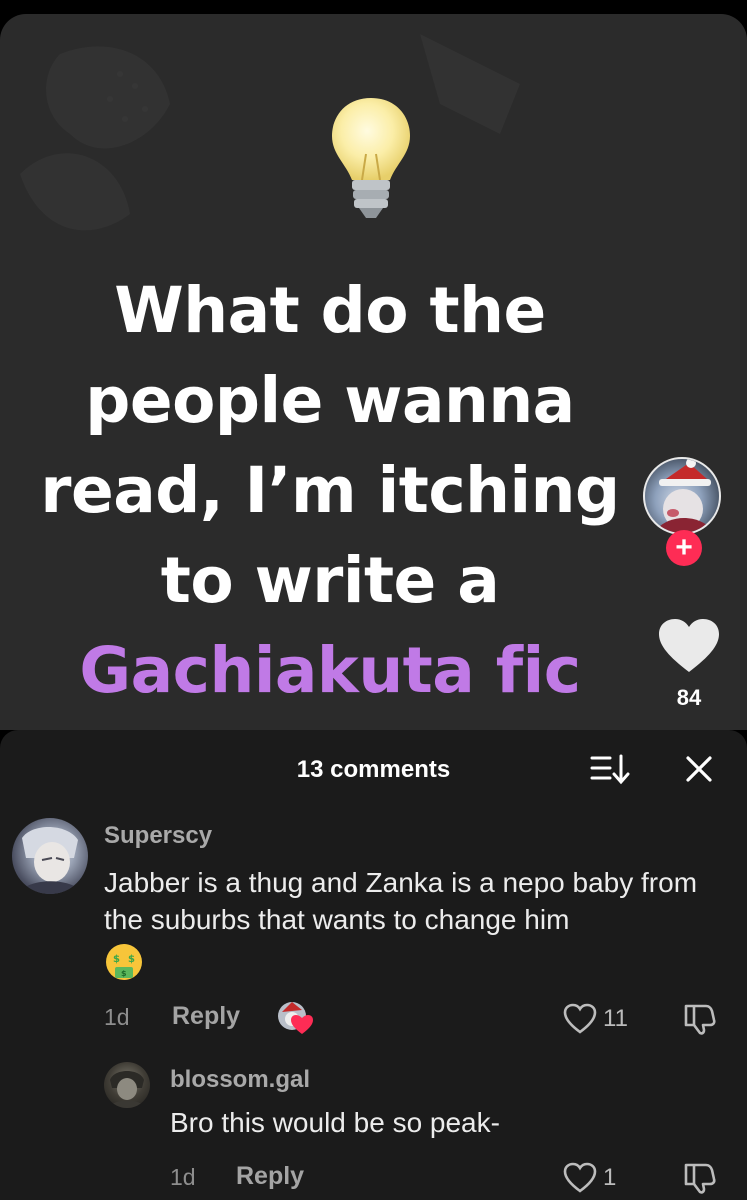 Image resolution: width=747 pixels, height=1200 pixels. Describe the element at coordinates (240, 1080) in the screenshot. I see `comment-username: blossom.gal` at that location.